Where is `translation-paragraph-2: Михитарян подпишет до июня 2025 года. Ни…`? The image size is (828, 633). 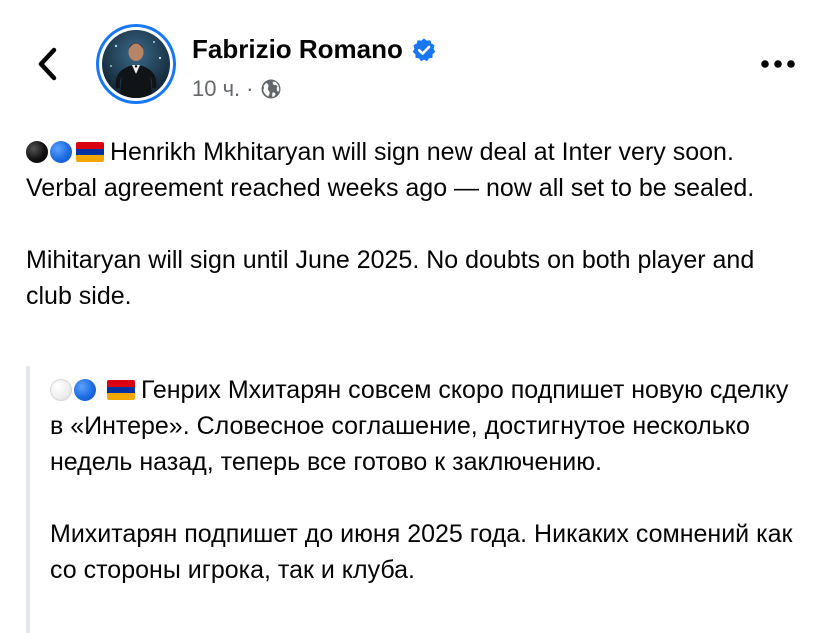 translation-paragraph-2: Михитарян подпишет до июня 2025 года. Ни… is located at coordinates (421, 552).